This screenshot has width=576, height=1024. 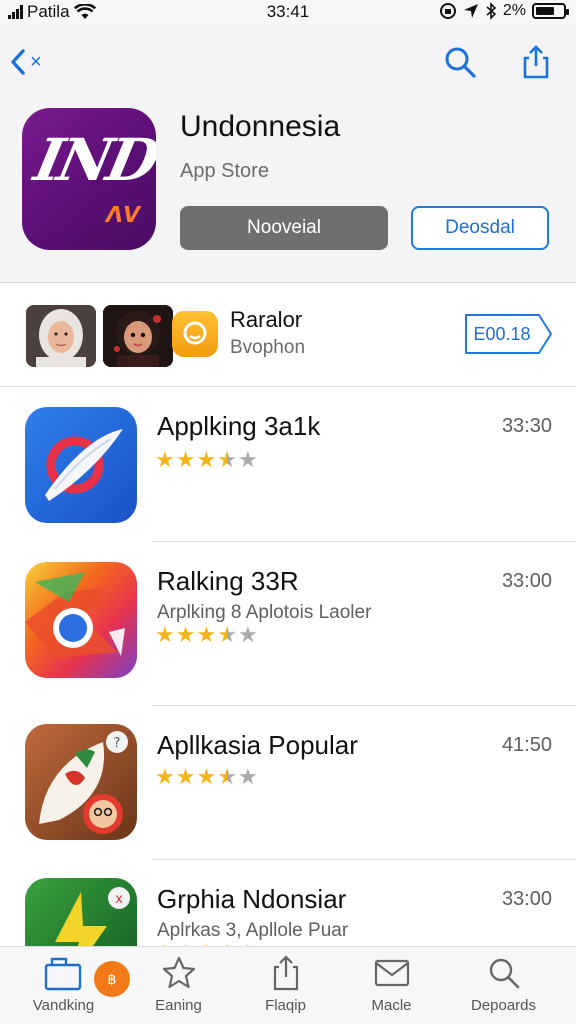 I want to click on tab-bar: Vandking ฿ Eaning Flaqip Macle Depoards, so click(x=288, y=985).